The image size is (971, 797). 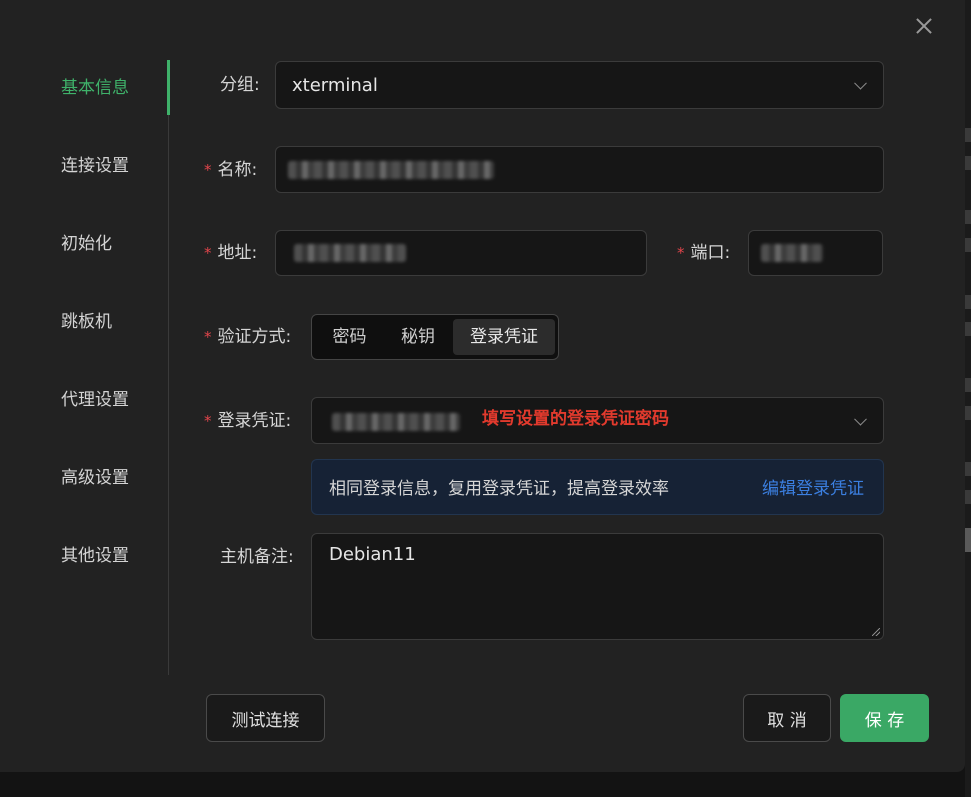 What do you see at coordinates (95, 478) in the screenshot?
I see `sidebar-item-advanced-settings: 高级设置` at bounding box center [95, 478].